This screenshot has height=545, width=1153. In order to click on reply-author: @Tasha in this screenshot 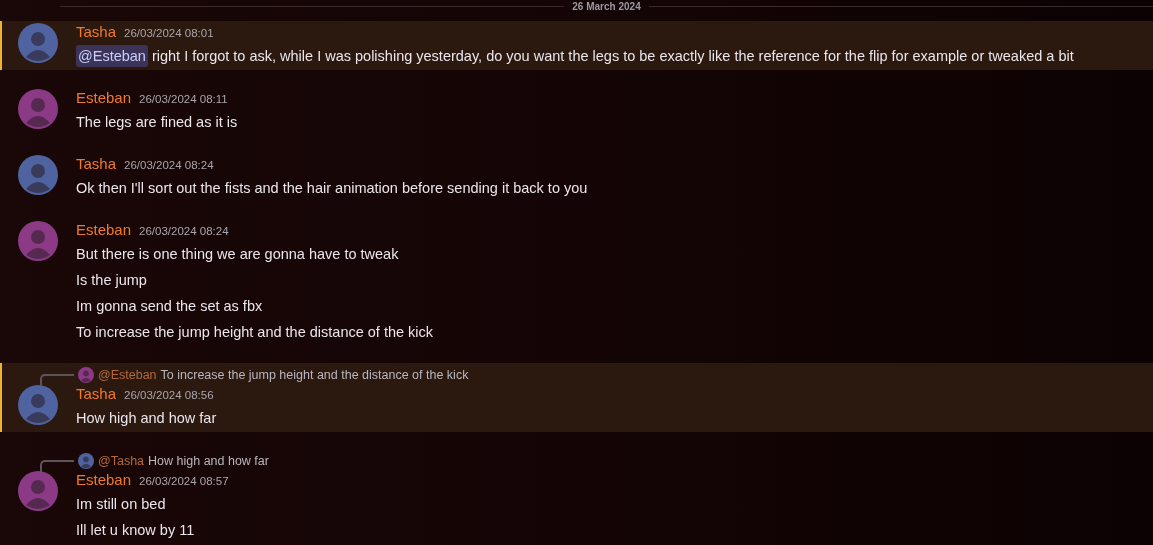, I will do `click(121, 461)`.